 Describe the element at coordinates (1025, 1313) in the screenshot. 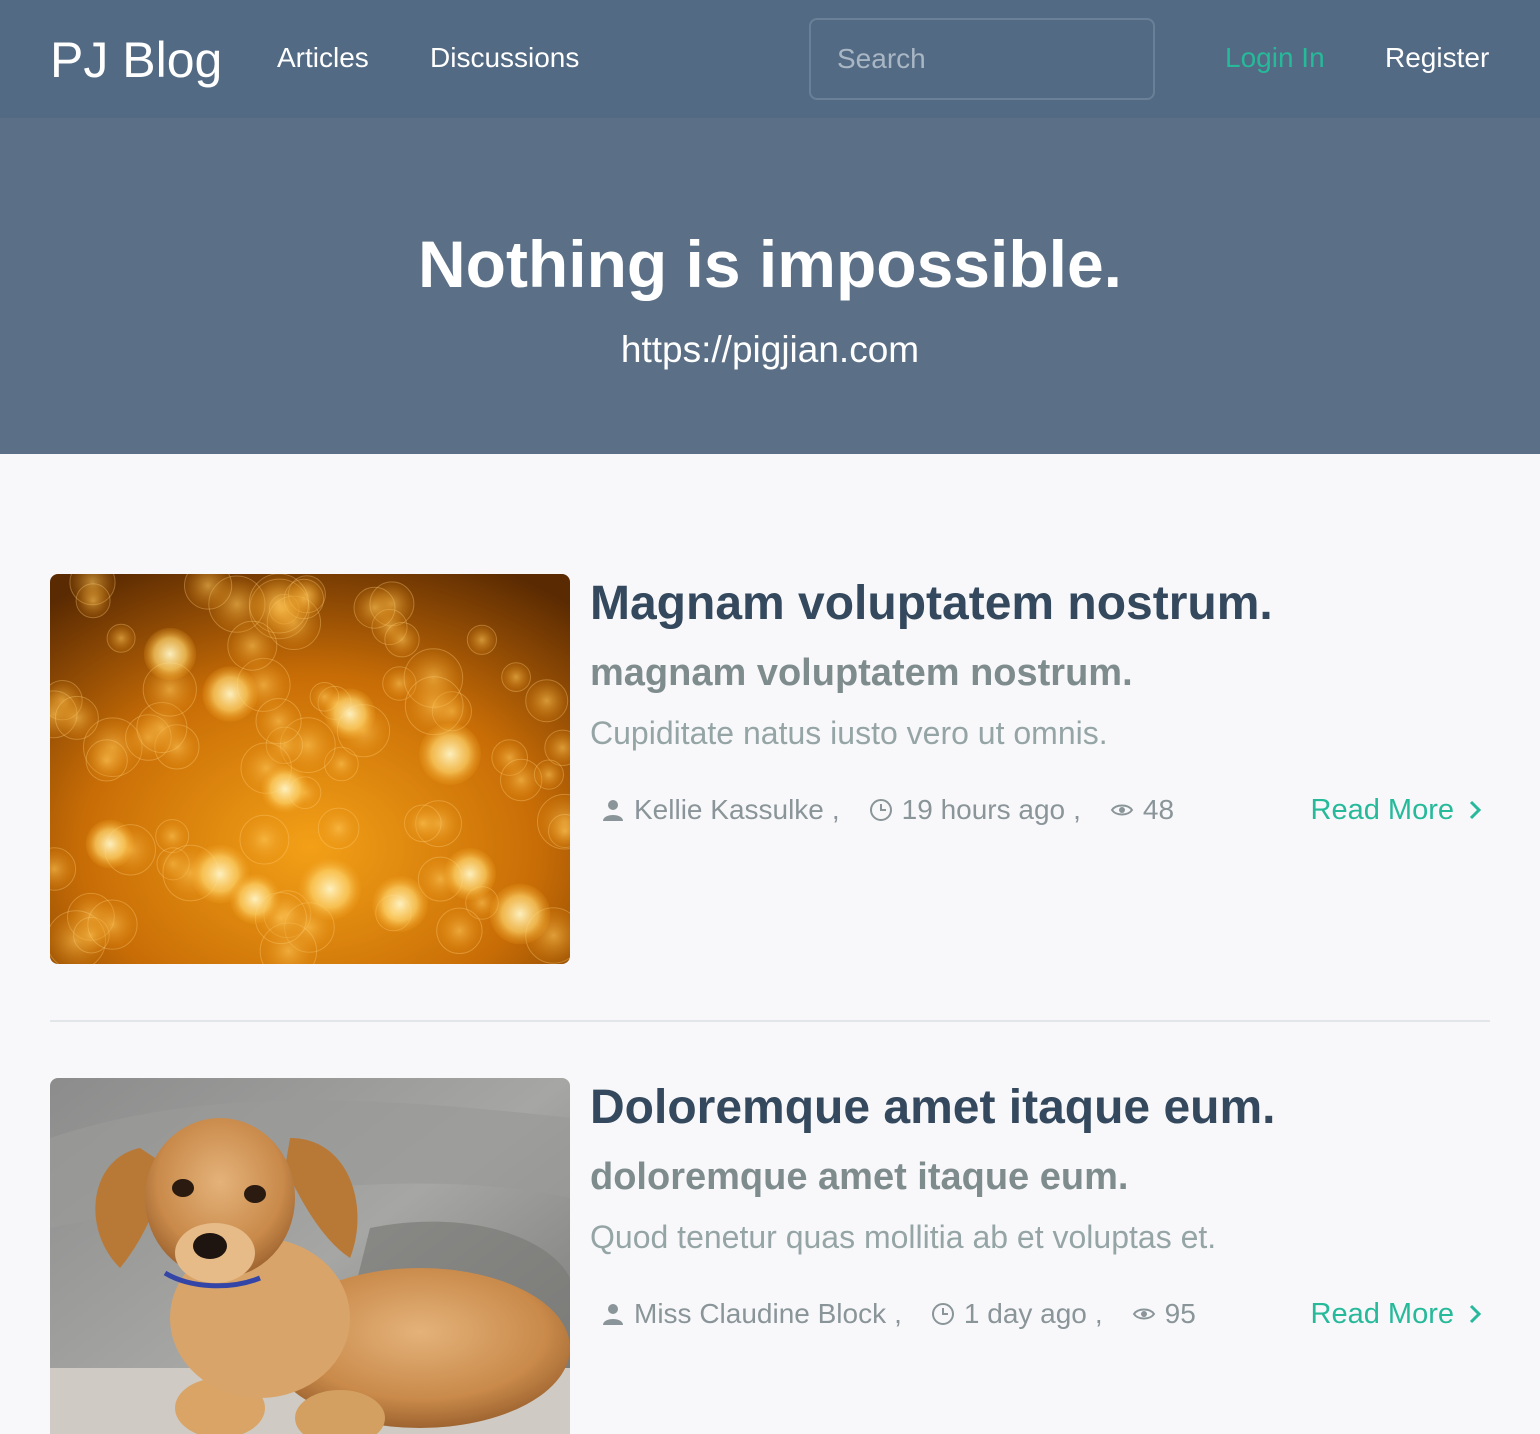

I see `article-time: 1 day ago` at that location.